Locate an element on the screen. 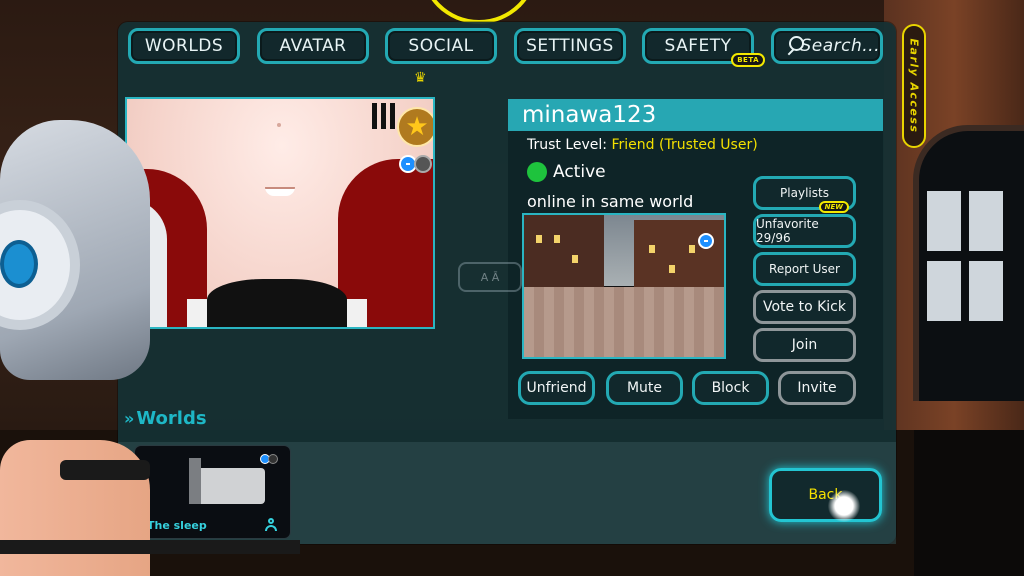 The height and width of the screenshot is (576, 1024). join-button: Join is located at coordinates (804, 345).